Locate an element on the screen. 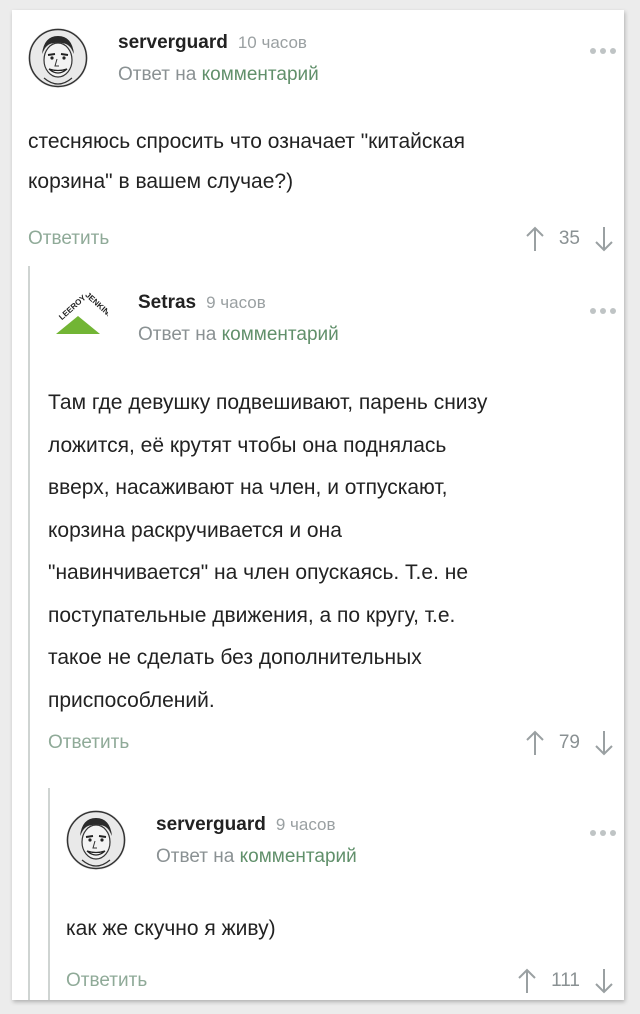 This screenshot has width=640, height=1014. score-value: 79 is located at coordinates (569, 742).